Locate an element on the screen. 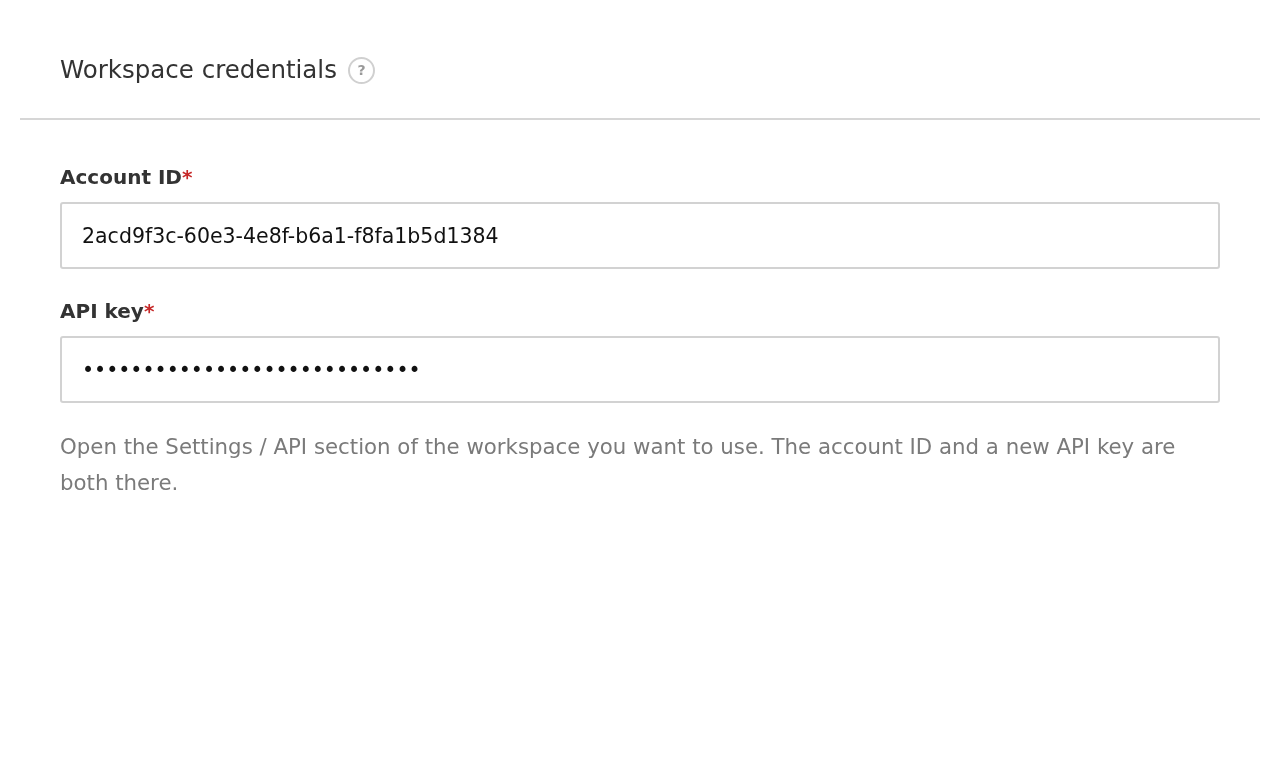 The width and height of the screenshot is (1280, 760). field-label: Account ID is located at coordinates (121, 177).